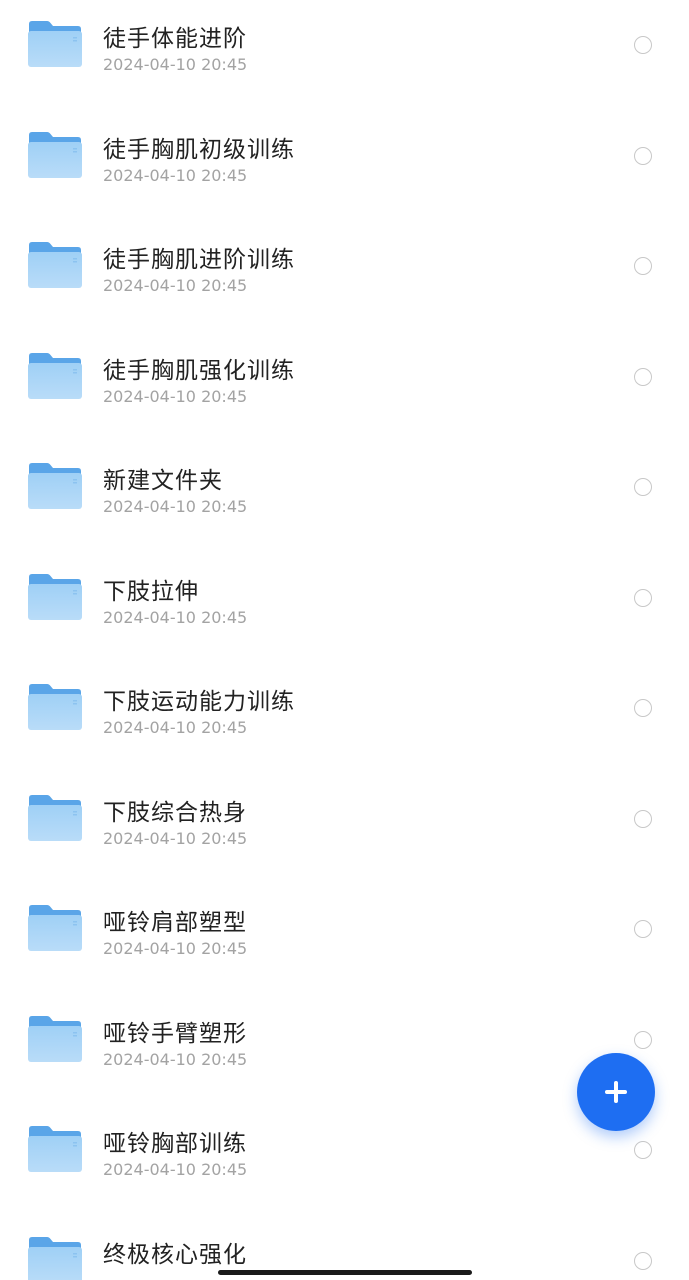 This screenshot has width=689, height=1280. Describe the element at coordinates (344, 672) in the screenshot. I see `folder-row: 下肢运动能力训练 2024-04-10 20:45` at that location.